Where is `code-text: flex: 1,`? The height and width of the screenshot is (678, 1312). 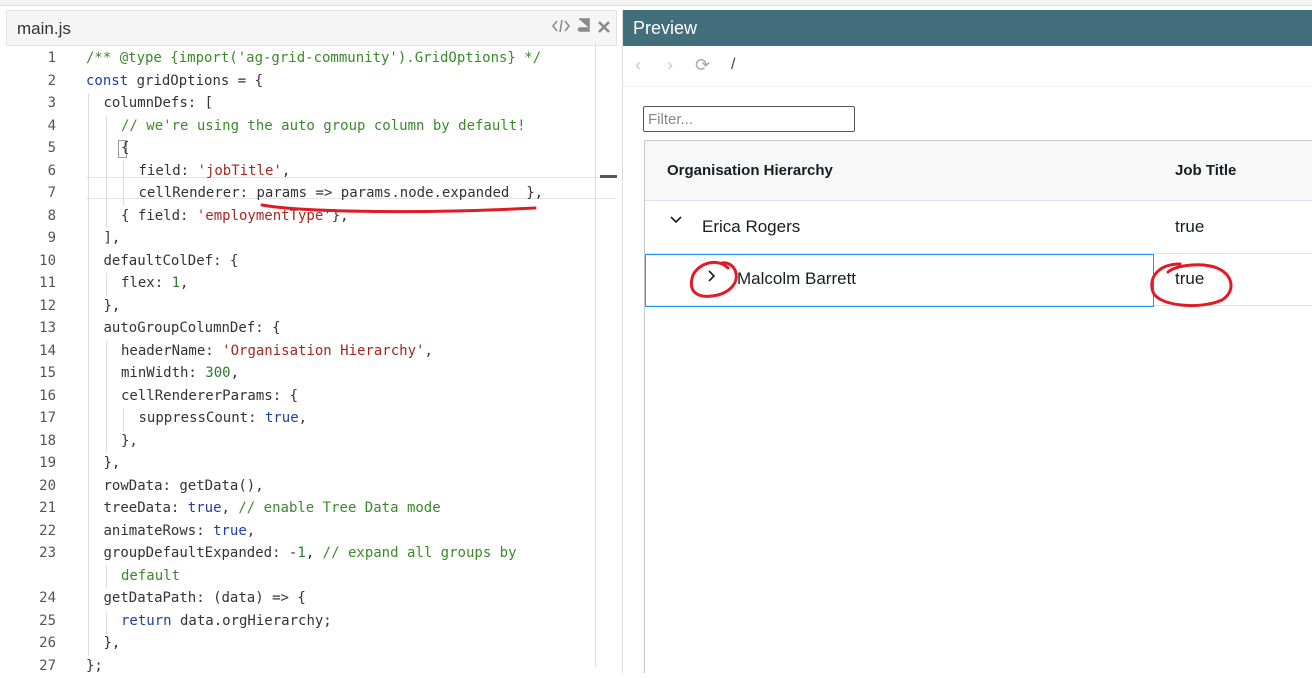 code-text: flex: 1, is located at coordinates (155, 283).